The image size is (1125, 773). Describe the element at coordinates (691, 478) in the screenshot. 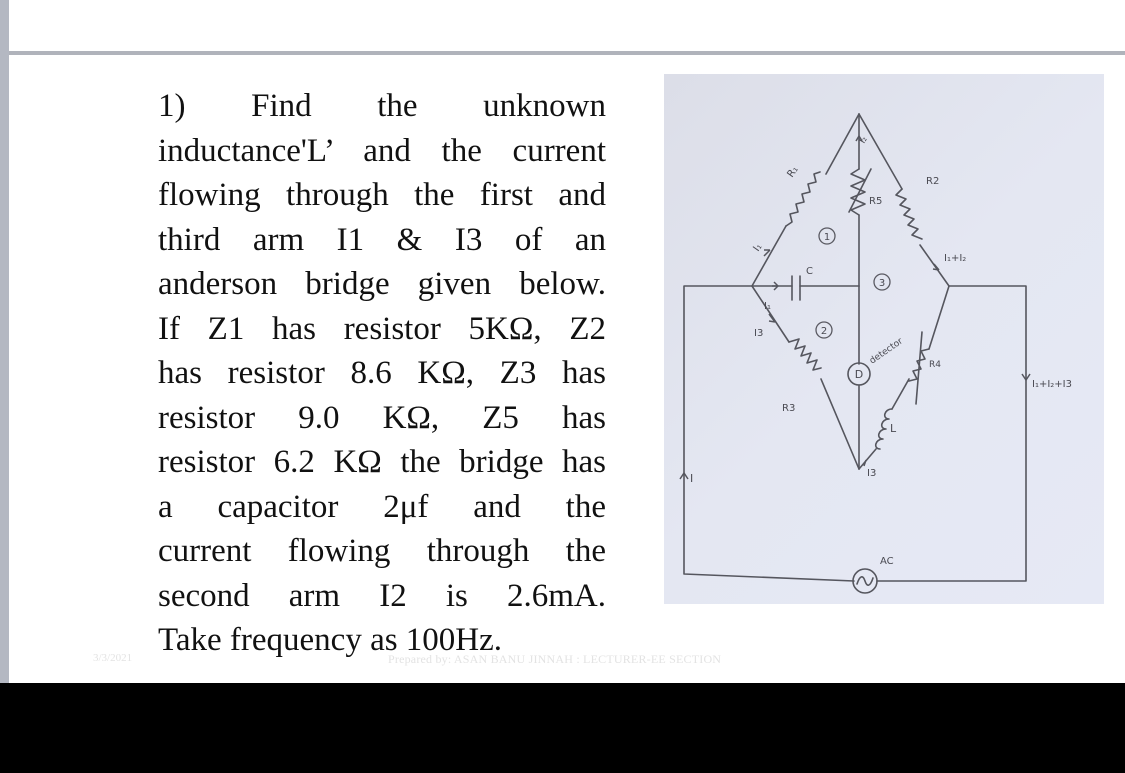

I see `i-source-label: I` at that location.